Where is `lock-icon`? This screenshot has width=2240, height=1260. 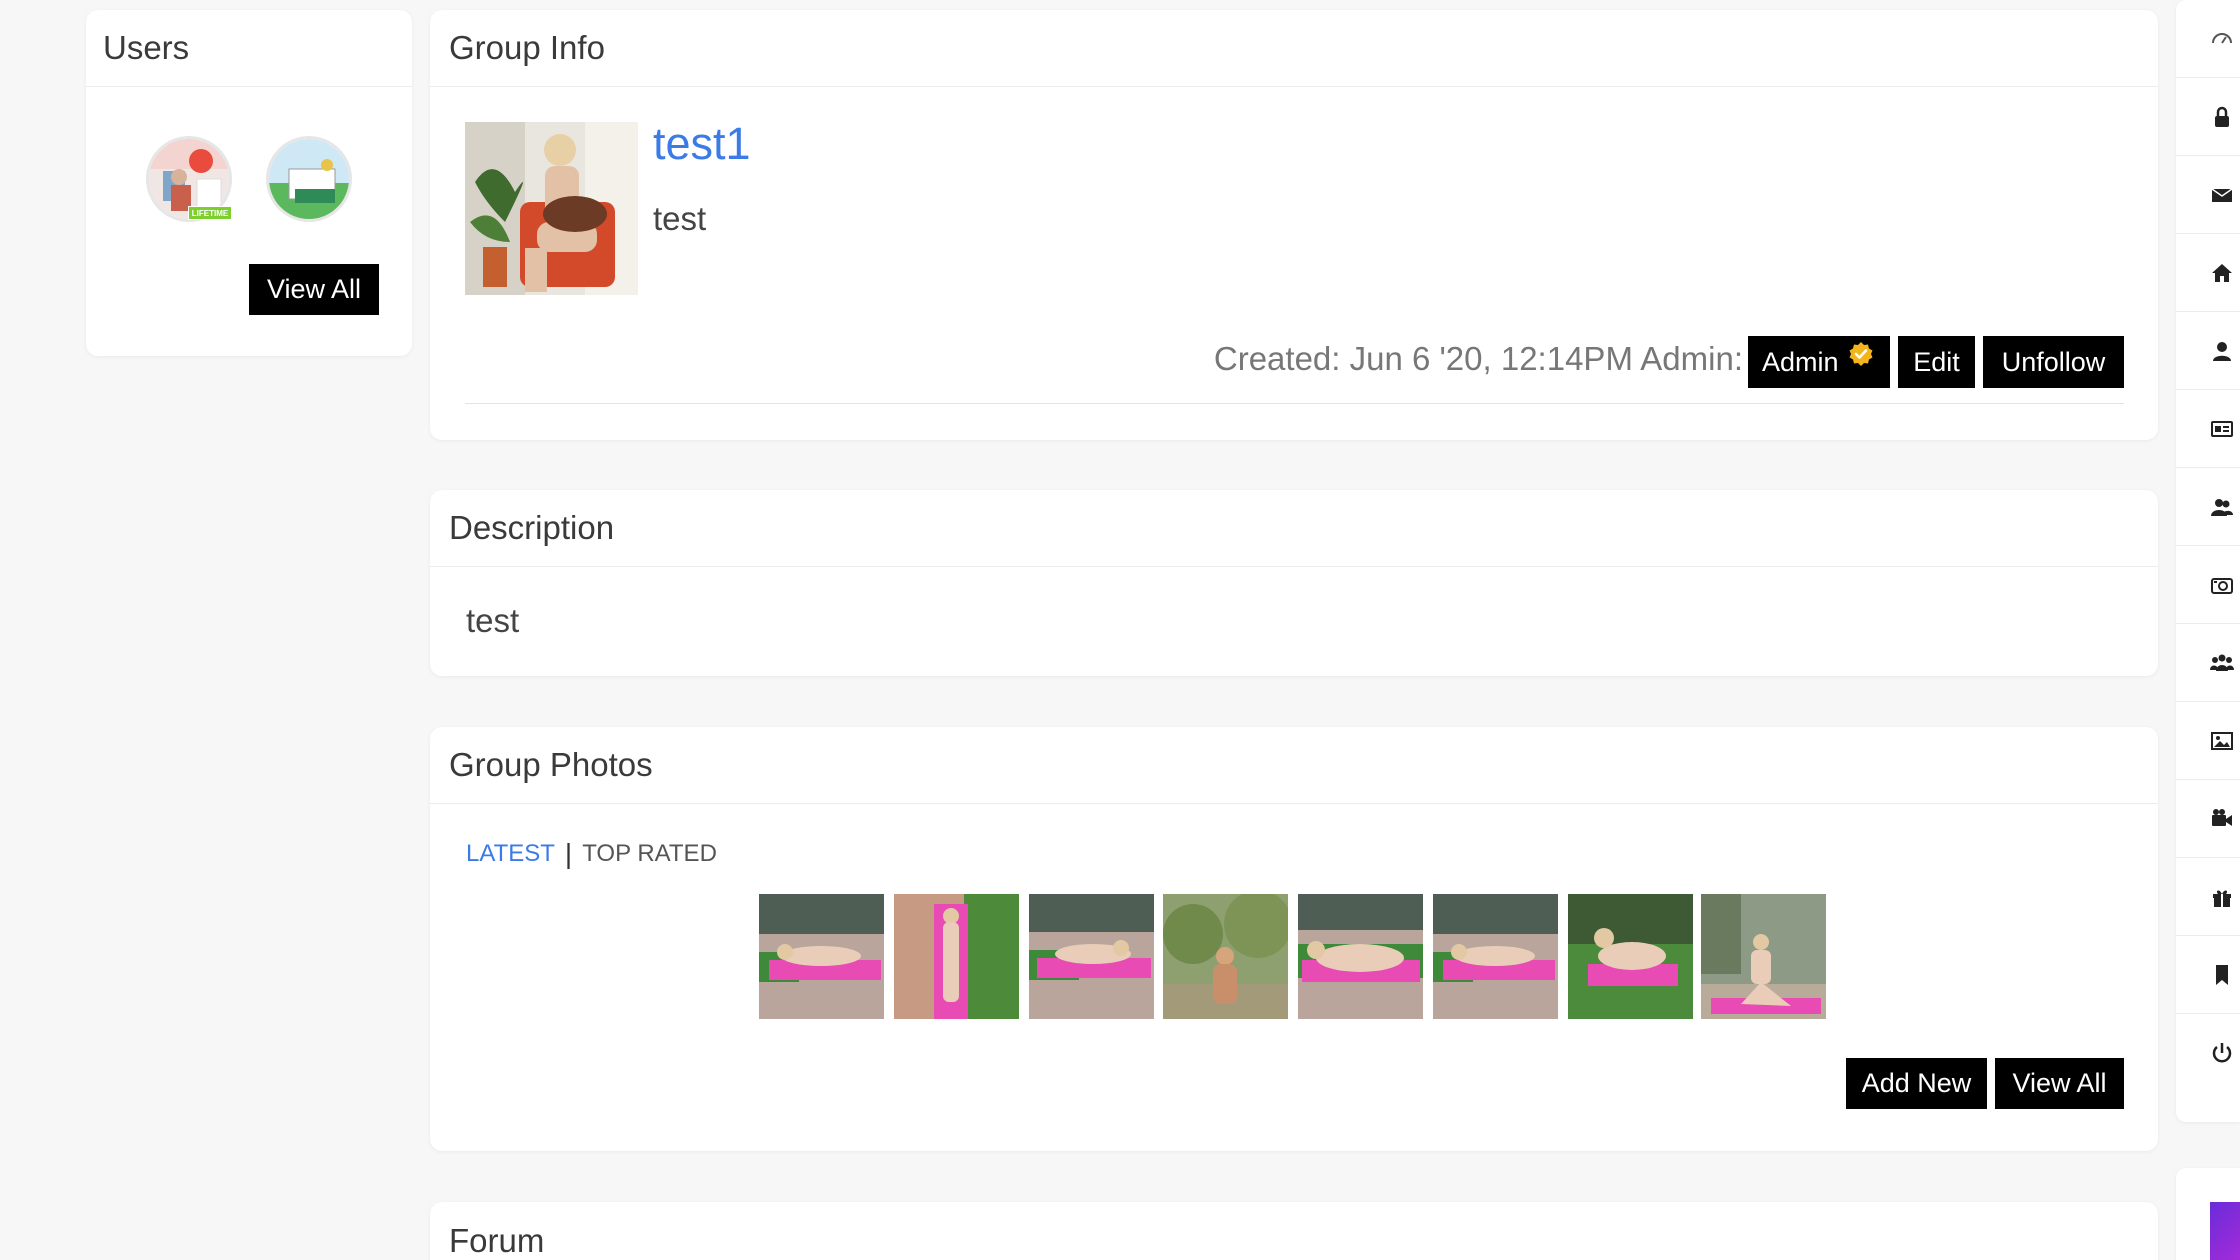
lock-icon is located at coordinates (2222, 116).